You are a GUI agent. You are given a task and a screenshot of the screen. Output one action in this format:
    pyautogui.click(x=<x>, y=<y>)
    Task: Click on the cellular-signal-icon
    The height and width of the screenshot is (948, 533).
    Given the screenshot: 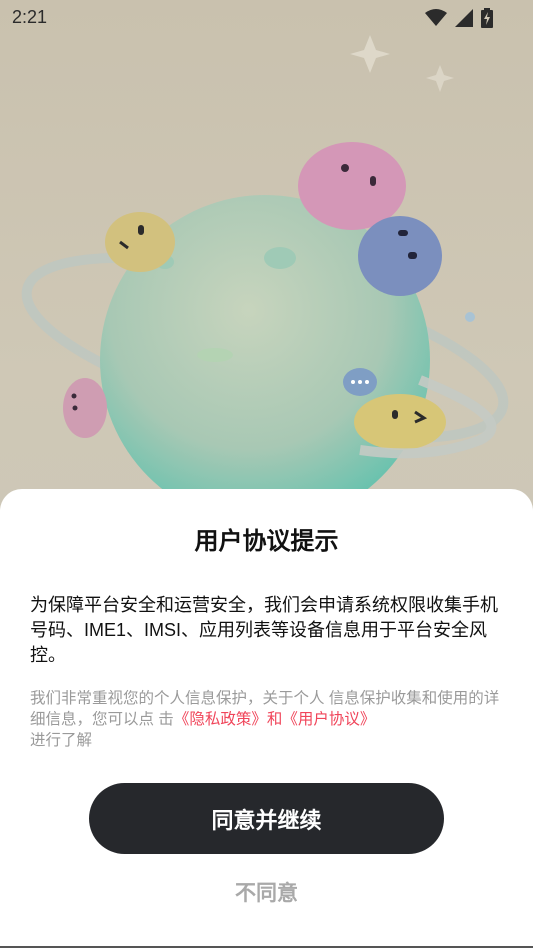 What is the action you would take?
    pyautogui.click(x=464, y=18)
    